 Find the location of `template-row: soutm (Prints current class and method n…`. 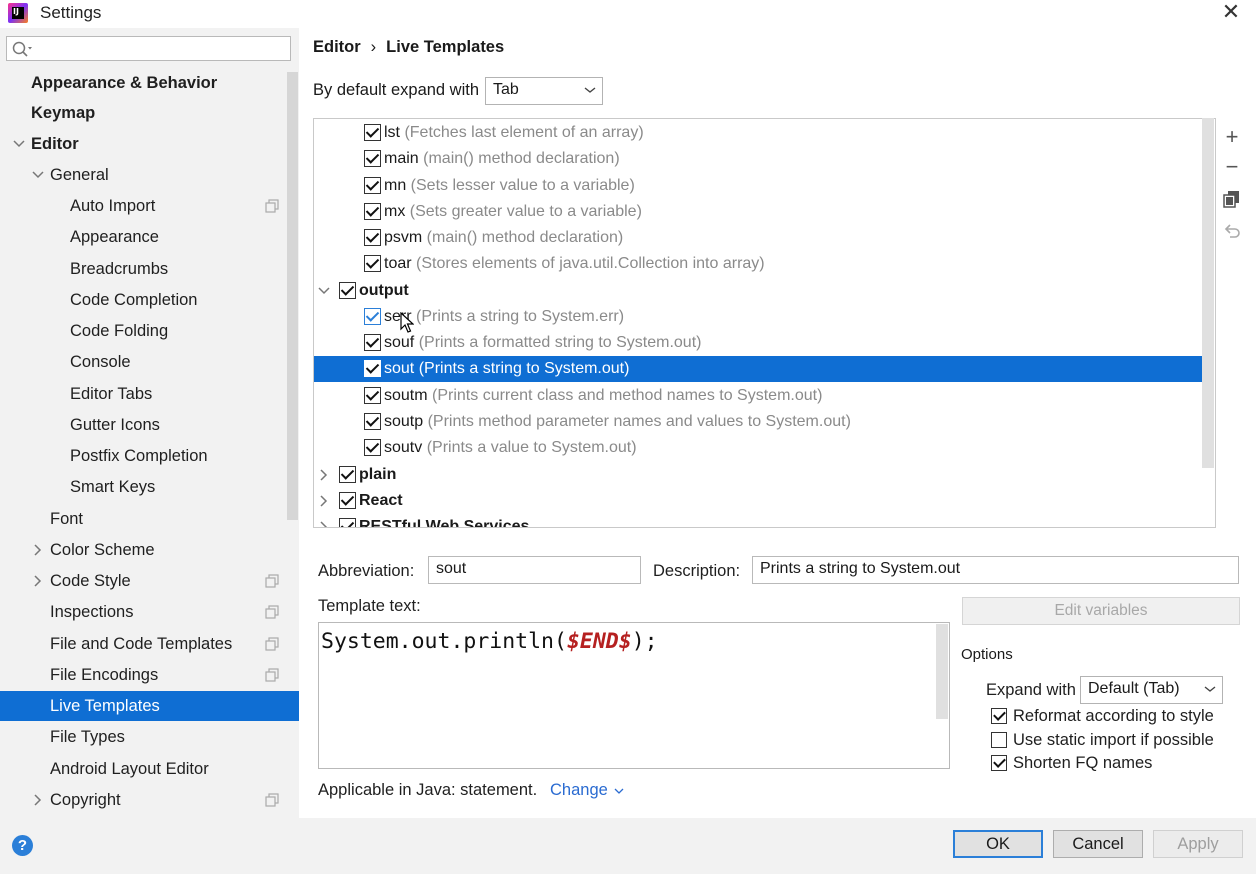

template-row: soutm (Prints current class and method n… is located at coordinates (764, 396).